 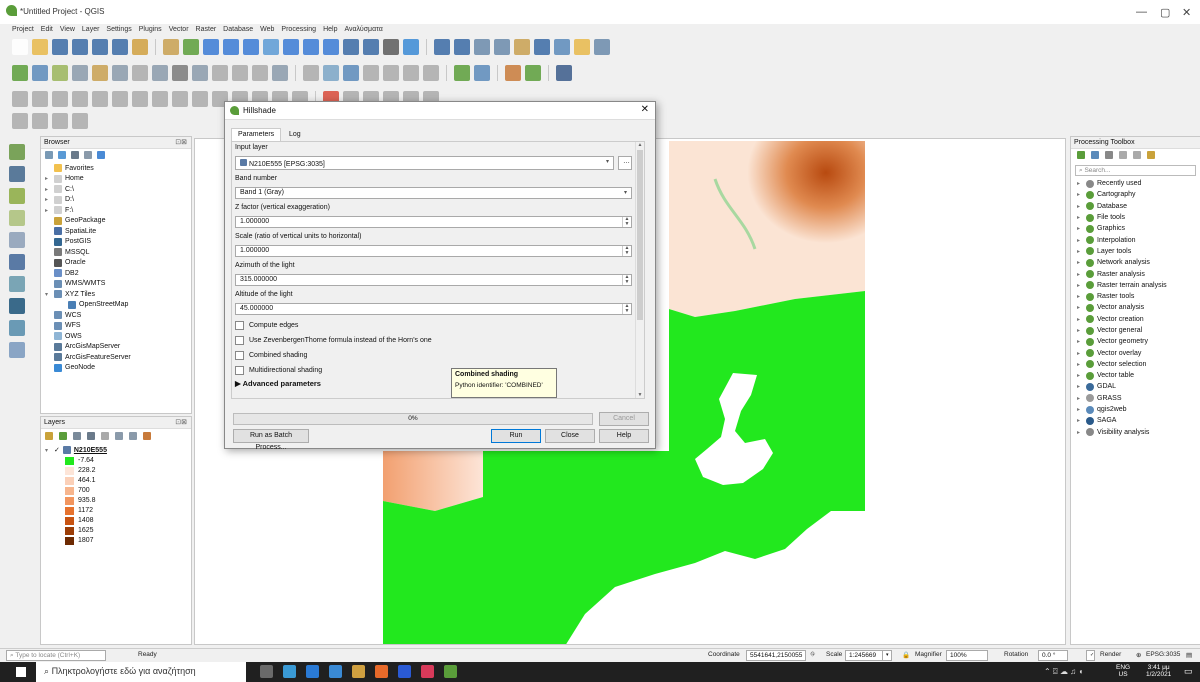 I want to click on spin-arrows-icon: ▲ ▼, so click(x=626, y=222).